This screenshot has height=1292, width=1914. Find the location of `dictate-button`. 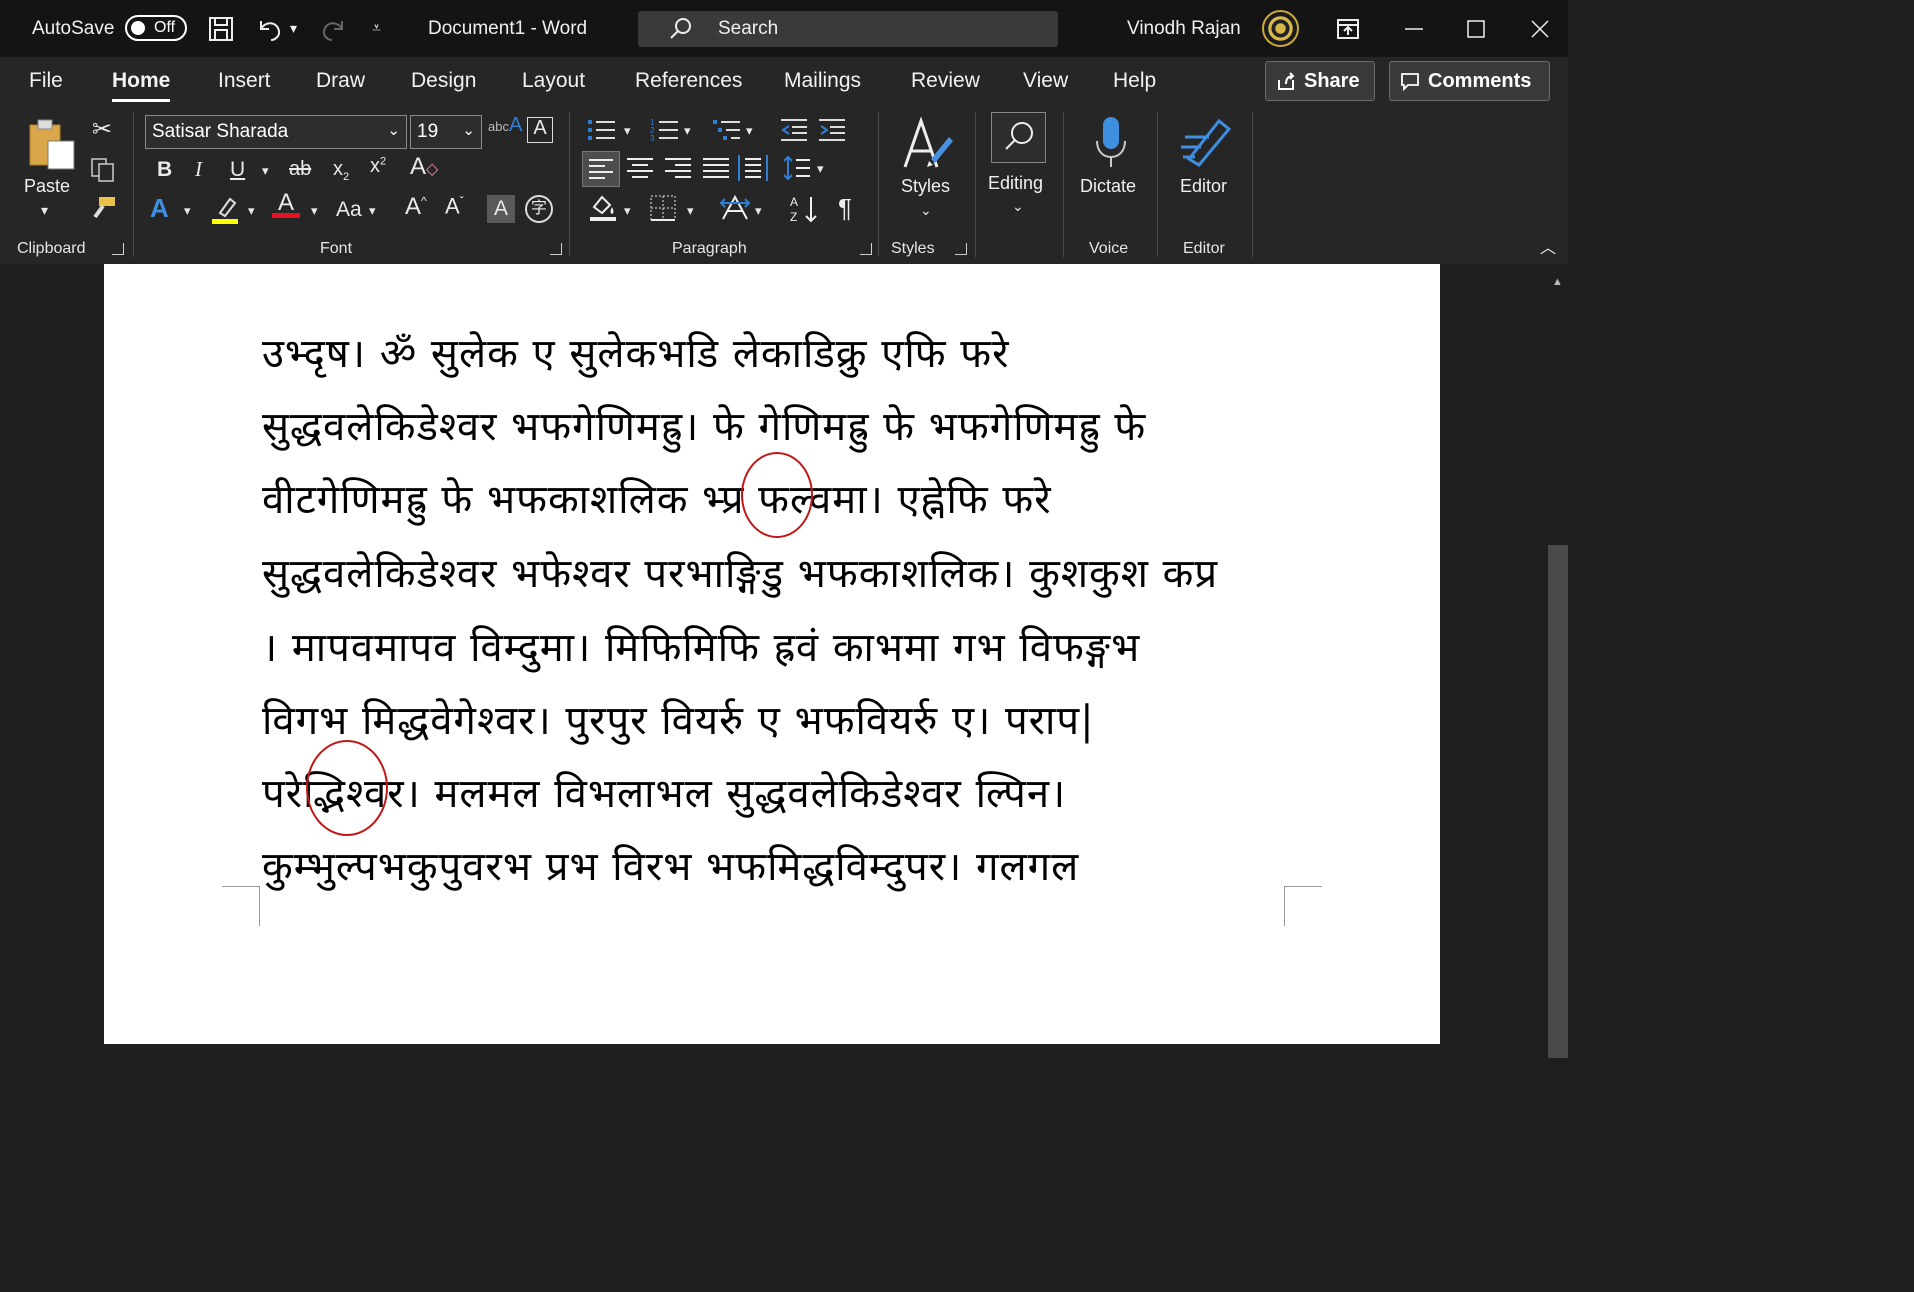

dictate-button is located at coordinates (1111, 145).